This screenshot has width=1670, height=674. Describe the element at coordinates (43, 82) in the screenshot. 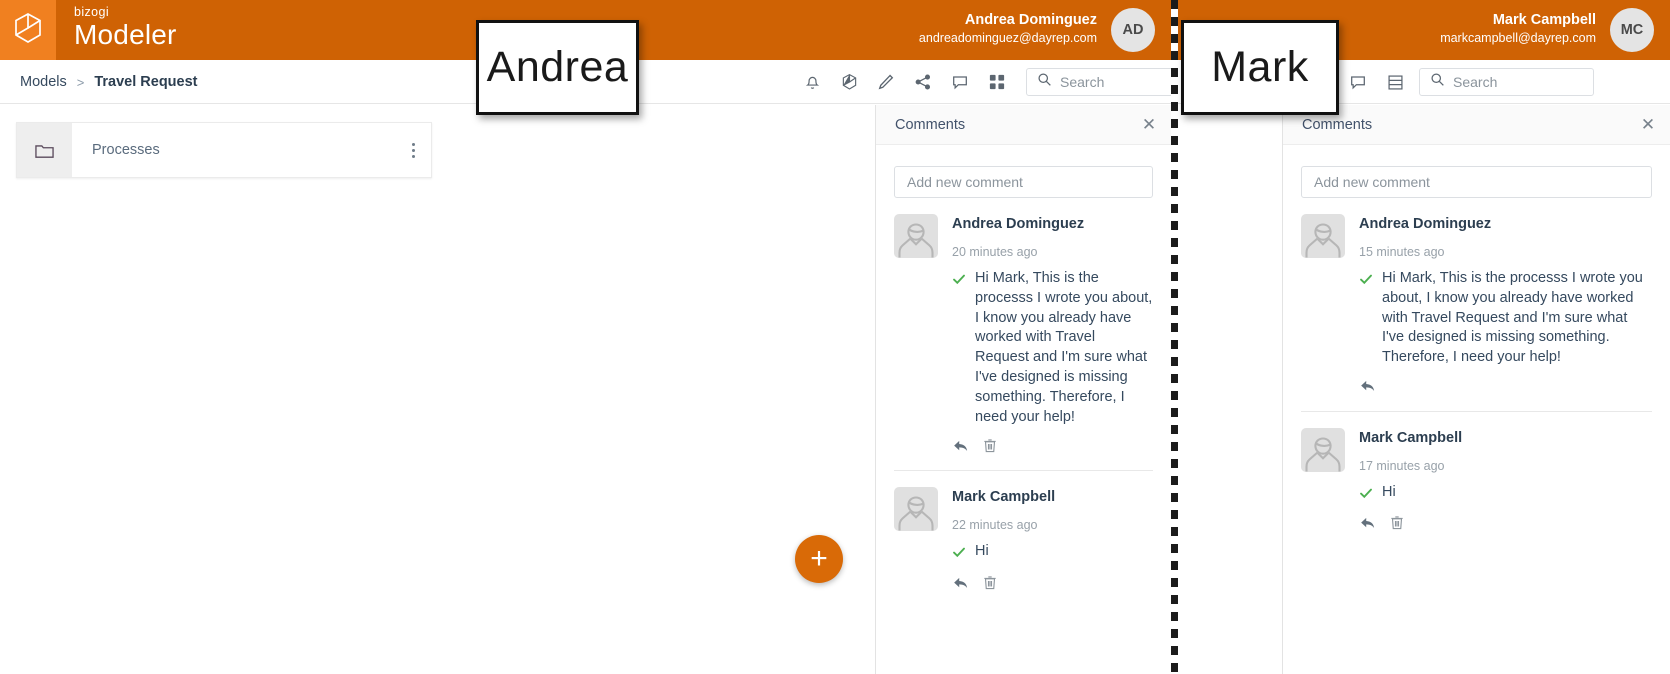

I see `breadcrumb-models: Models` at that location.